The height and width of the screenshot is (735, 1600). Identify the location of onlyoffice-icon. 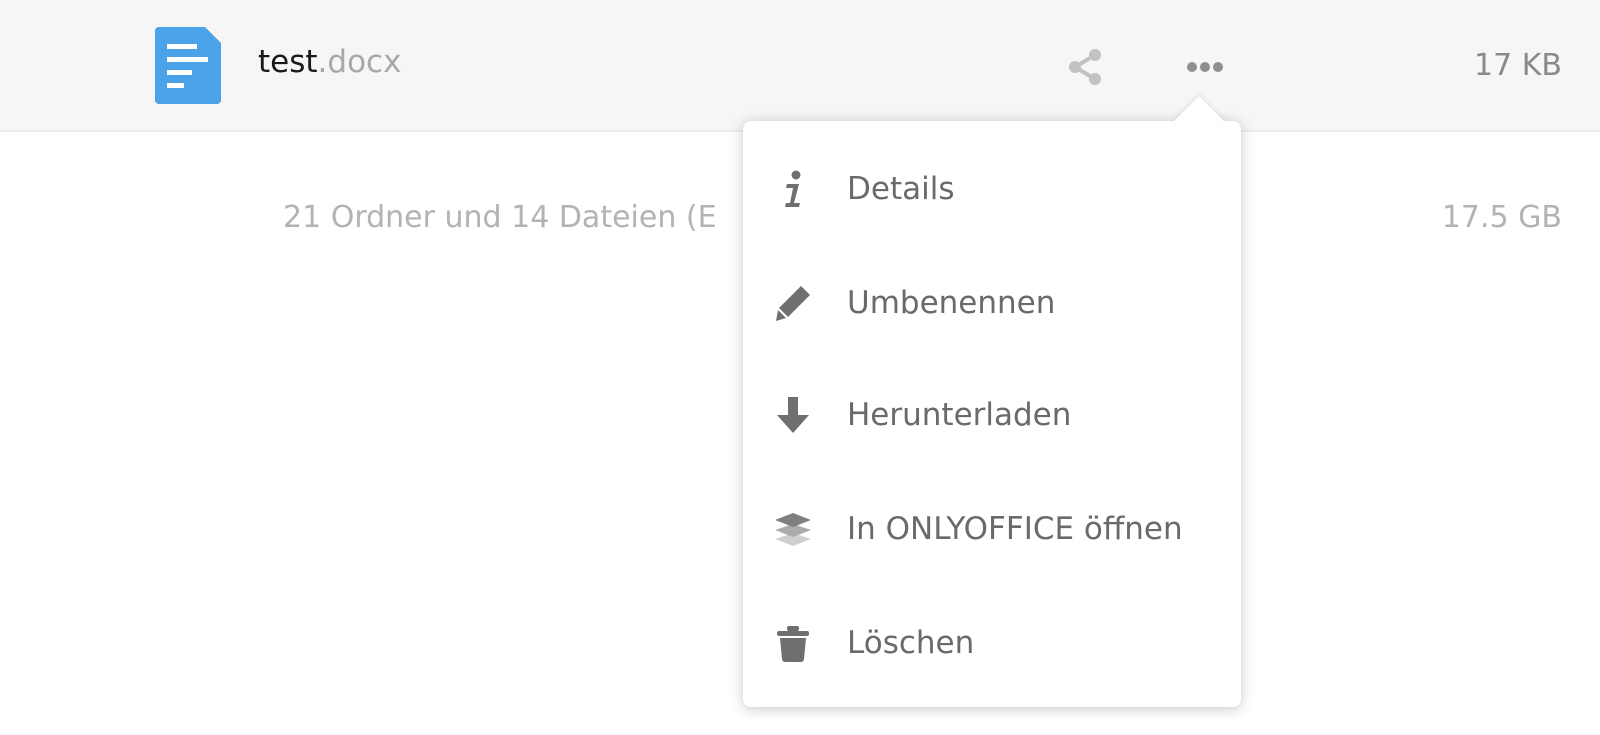
(793, 529).